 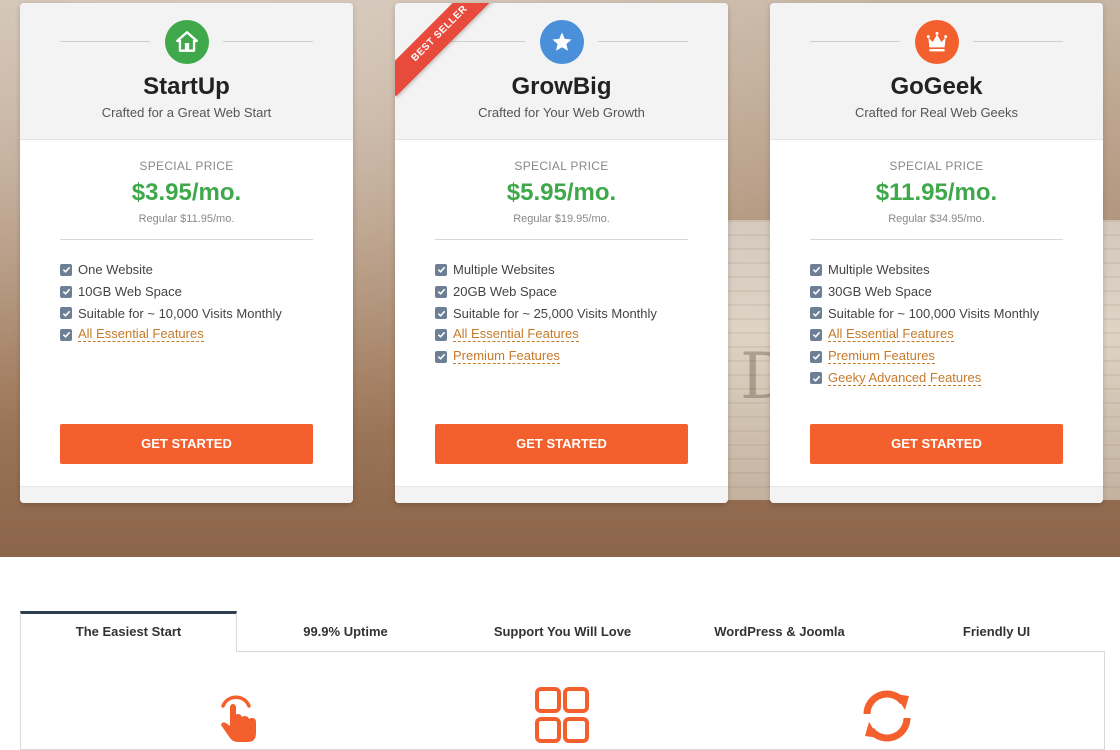 I want to click on refresh-icon, so click(x=887, y=718).